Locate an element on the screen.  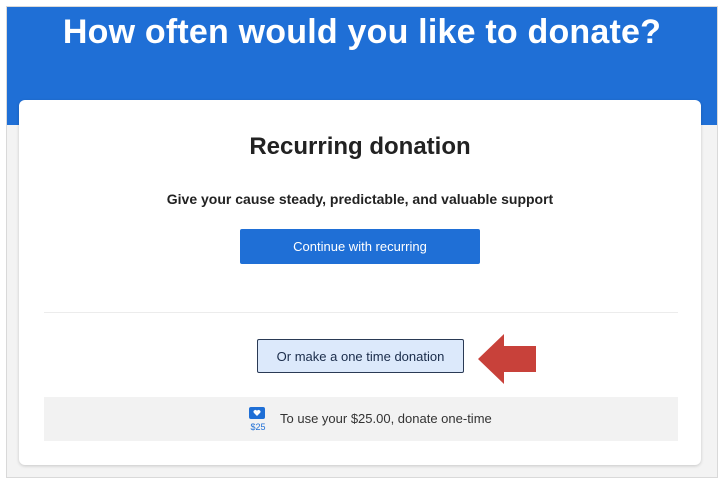
wallet-badge: $25 is located at coordinates (257, 422).